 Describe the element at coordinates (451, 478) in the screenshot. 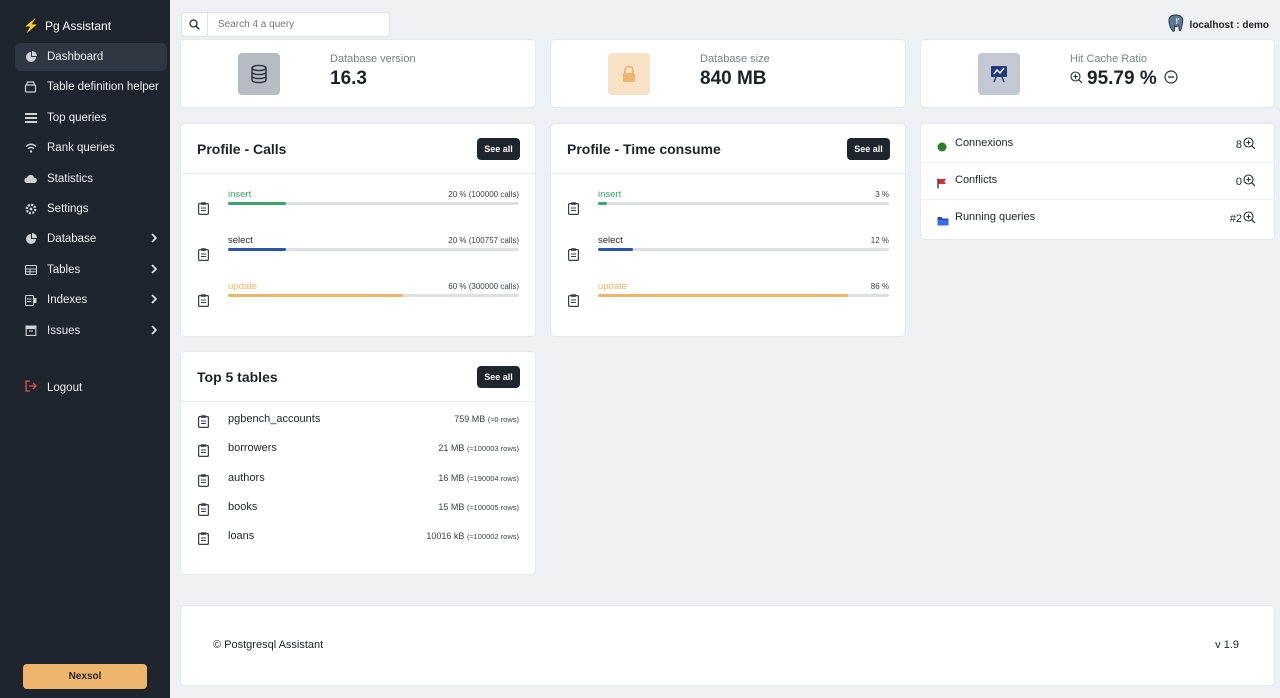

I see `table-size: 16 MB` at that location.